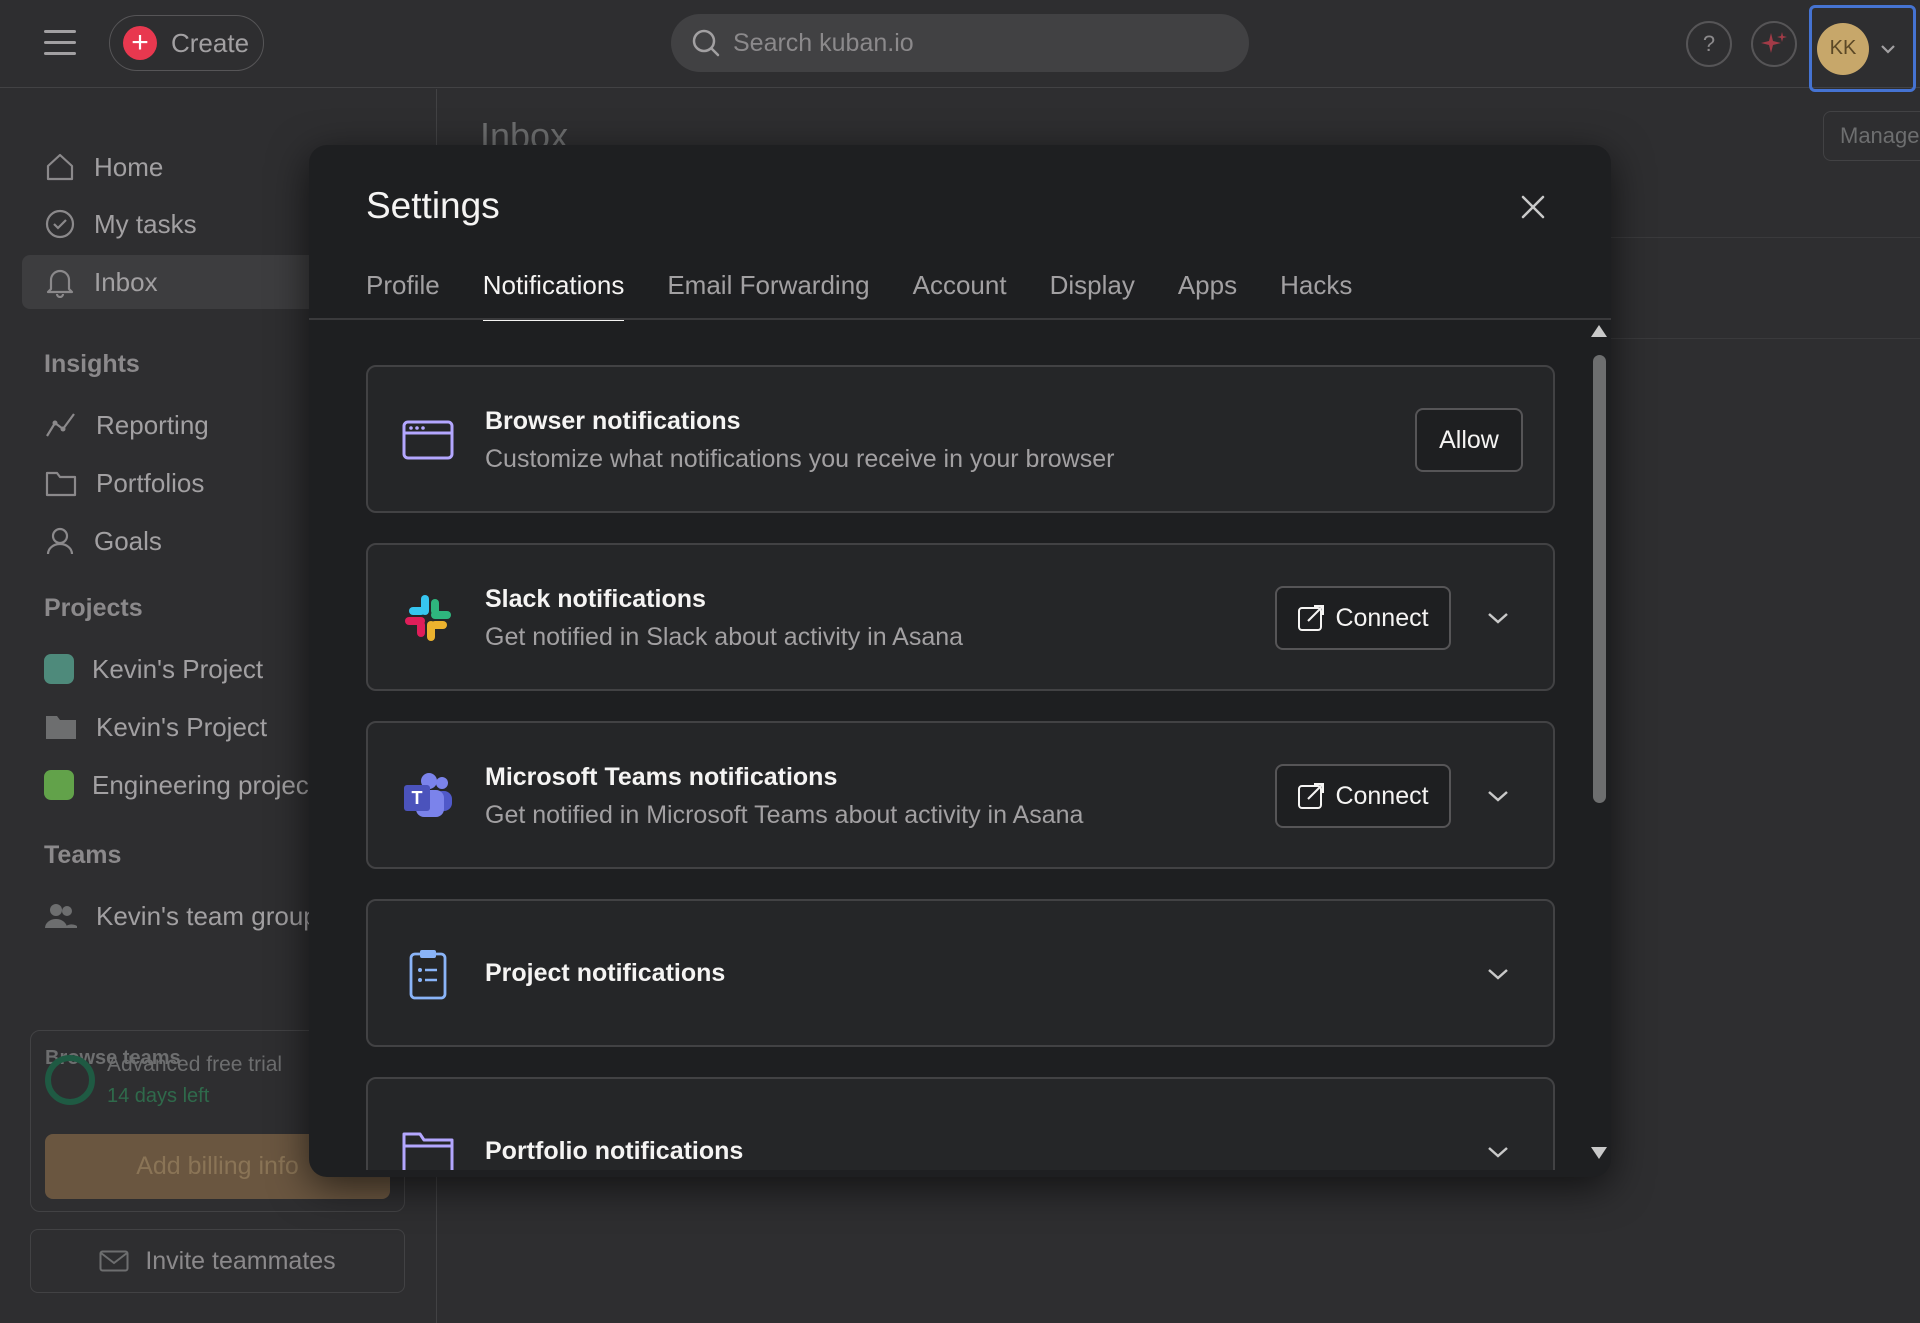 The image size is (1920, 1323). What do you see at coordinates (428, 796) in the screenshot?
I see `teams-icon: T` at bounding box center [428, 796].